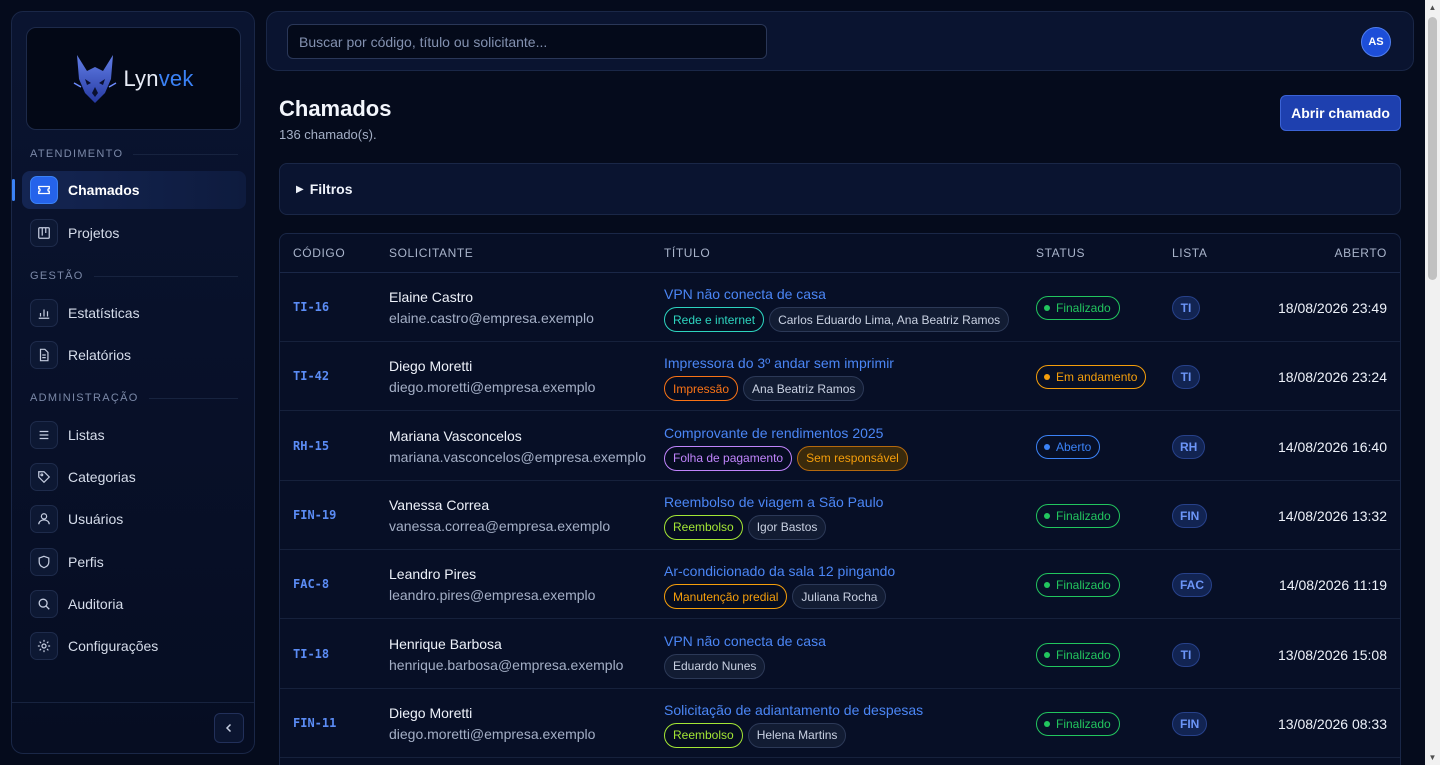 This screenshot has width=1440, height=765. What do you see at coordinates (134, 276) in the screenshot?
I see `section-gestao: GESTÃO` at bounding box center [134, 276].